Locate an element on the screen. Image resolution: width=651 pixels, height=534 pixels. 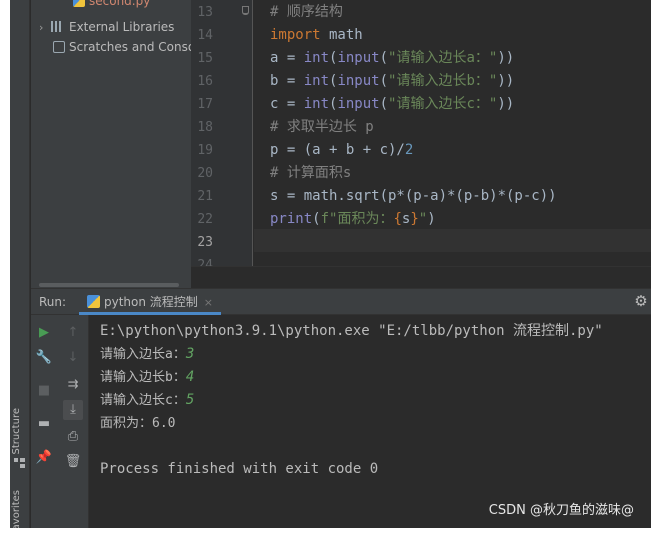
code-text: ) is located at coordinates (431, 219).